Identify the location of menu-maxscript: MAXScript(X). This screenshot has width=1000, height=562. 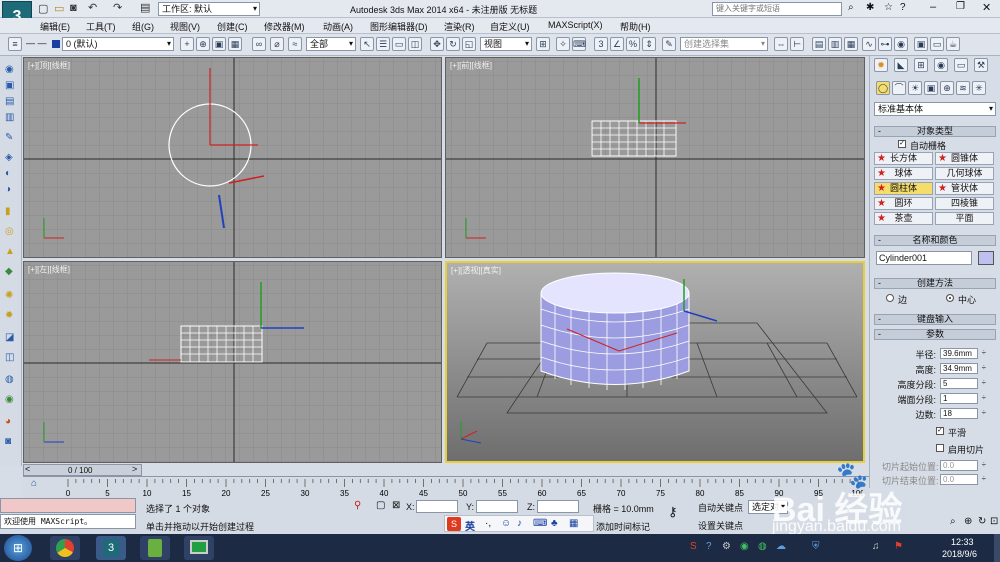
(575, 25).